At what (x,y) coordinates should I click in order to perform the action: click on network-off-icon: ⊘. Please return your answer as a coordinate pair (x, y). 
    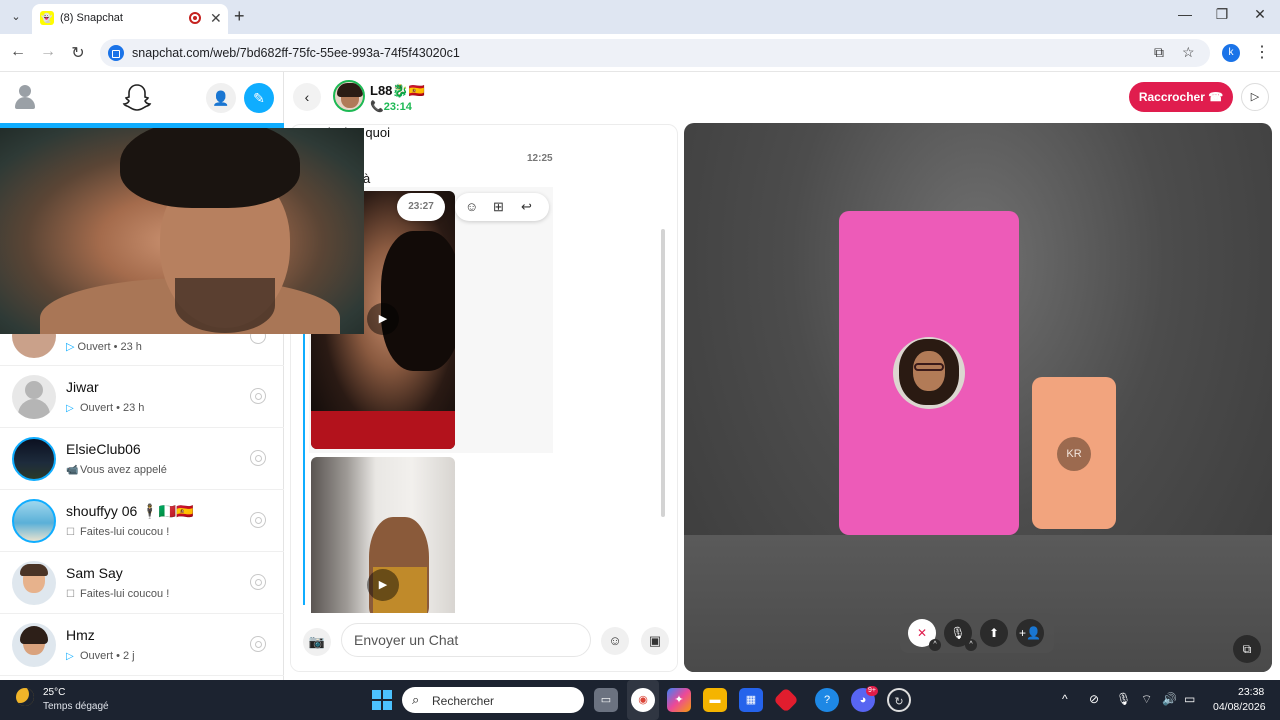
    Looking at the image, I should click on (1094, 699).